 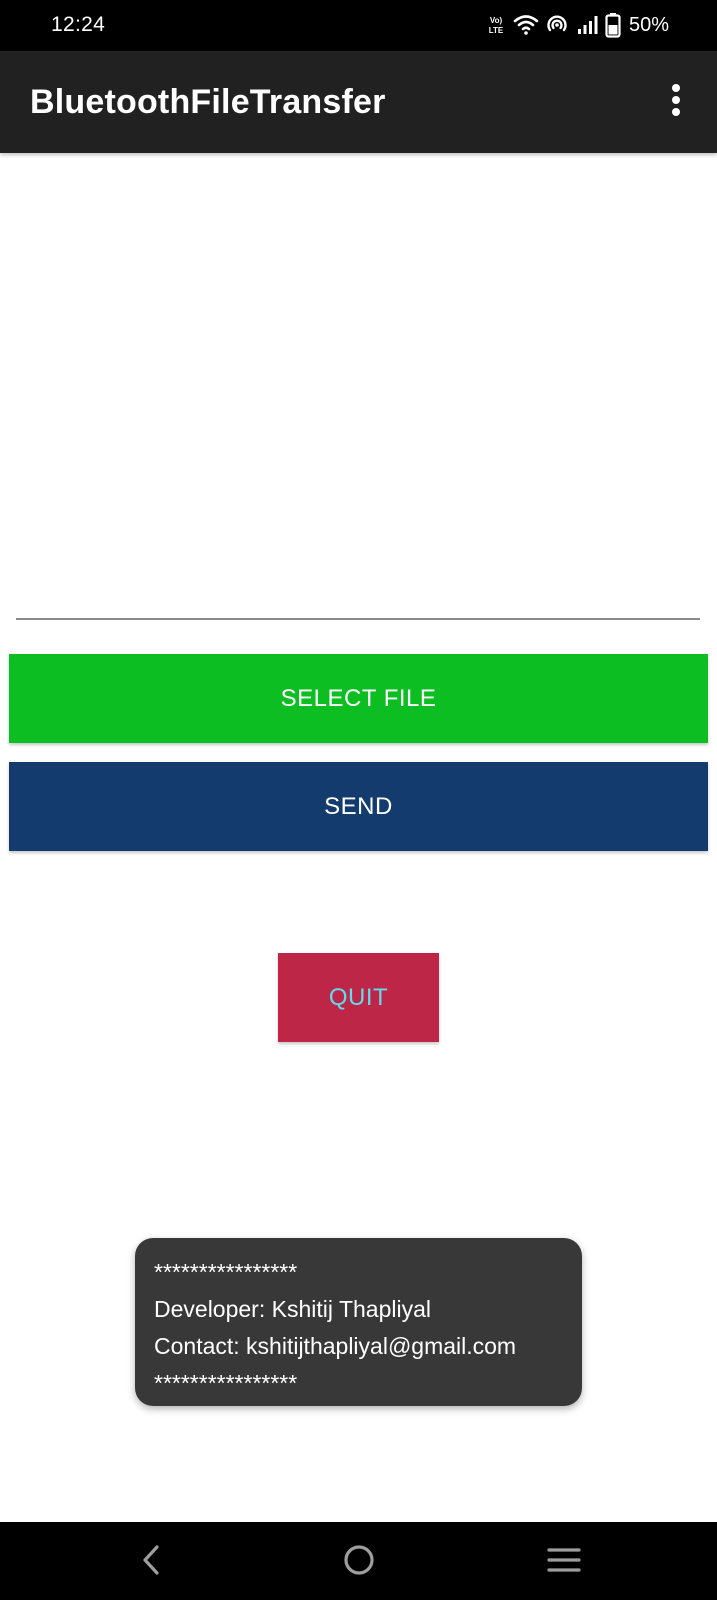 I want to click on quit-button: QUIT, so click(x=358, y=997).